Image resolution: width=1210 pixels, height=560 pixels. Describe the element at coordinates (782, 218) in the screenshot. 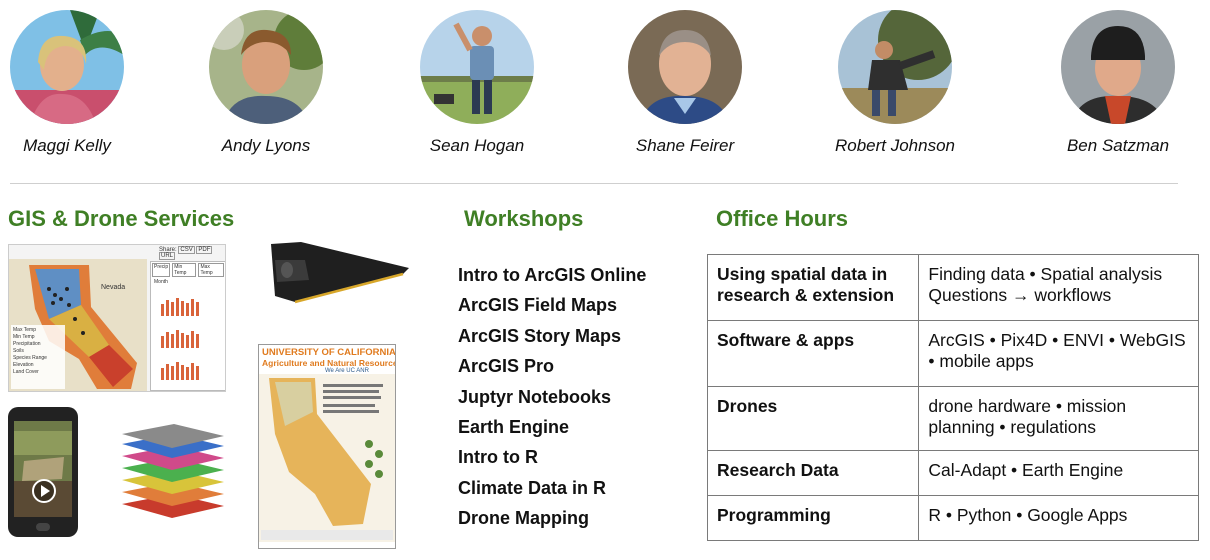

I see `office-hours-heading: Office Hours` at that location.